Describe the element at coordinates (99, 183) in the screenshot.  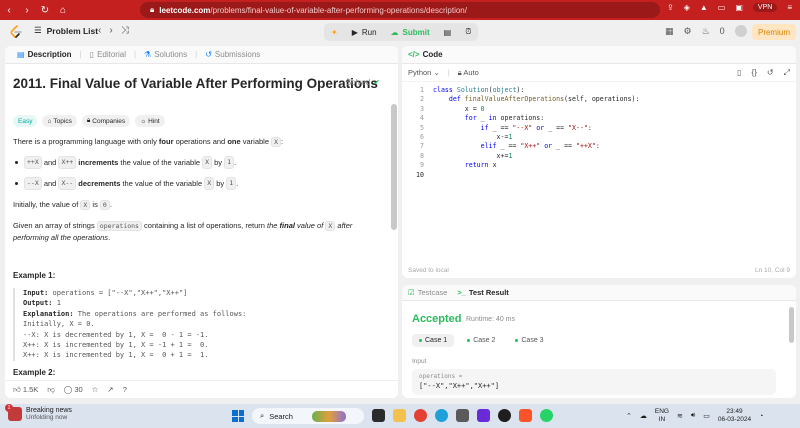
I see `text-bold: decrements` at that location.